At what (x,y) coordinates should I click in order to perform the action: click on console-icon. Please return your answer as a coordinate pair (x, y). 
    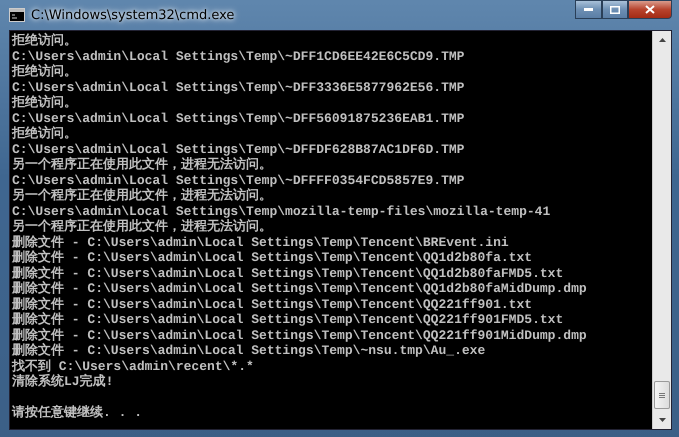
    Looking at the image, I should click on (17, 15).